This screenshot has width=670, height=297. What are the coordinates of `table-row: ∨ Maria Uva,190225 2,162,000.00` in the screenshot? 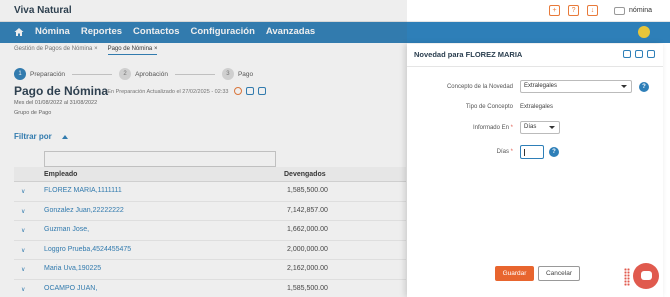 It's located at (210, 270).